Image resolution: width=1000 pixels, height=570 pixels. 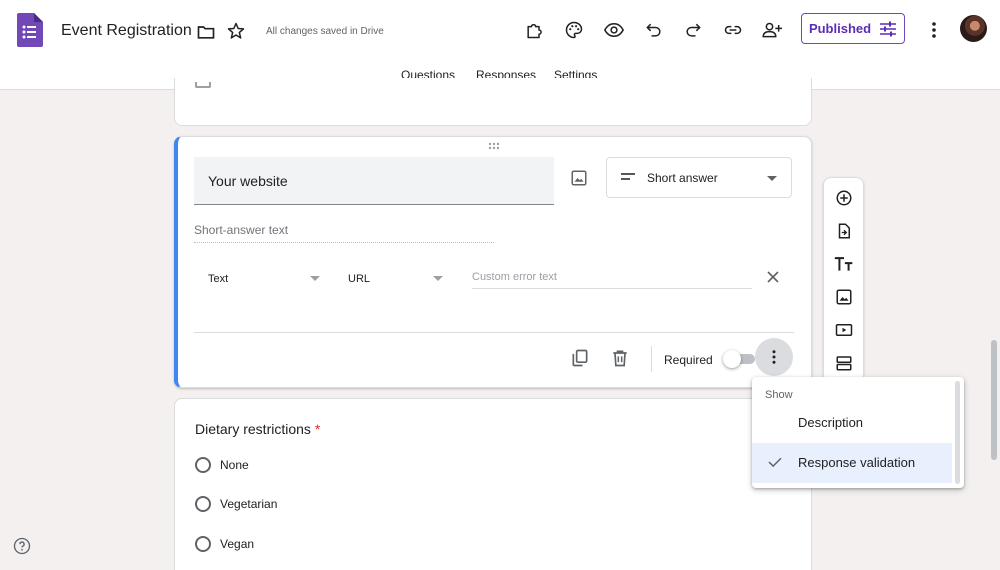 What do you see at coordinates (253, 429) in the screenshot?
I see `question-title-text: Dietary restrictions` at bounding box center [253, 429].